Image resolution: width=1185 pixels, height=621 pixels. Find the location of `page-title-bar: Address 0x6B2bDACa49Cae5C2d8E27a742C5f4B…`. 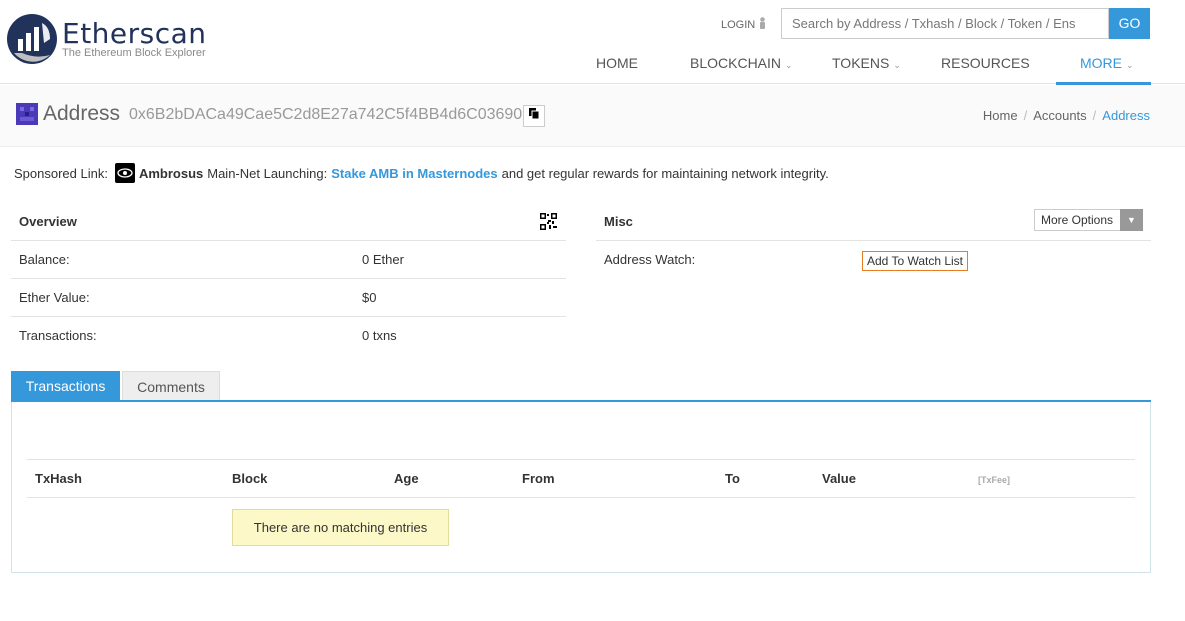

page-title-bar: Address 0x6B2bDACa49Cae5C2d8E27a742C5f4B… is located at coordinates (592, 116).